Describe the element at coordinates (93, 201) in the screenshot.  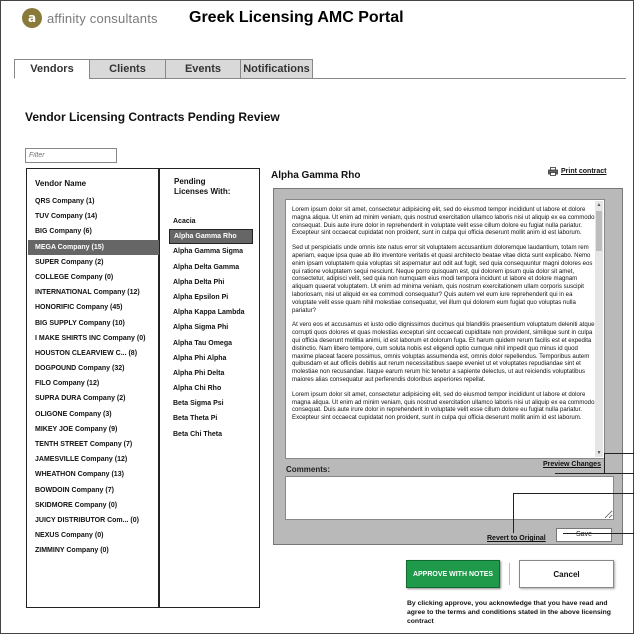
I see `vendor-list-item: QRS Company (1)` at that location.